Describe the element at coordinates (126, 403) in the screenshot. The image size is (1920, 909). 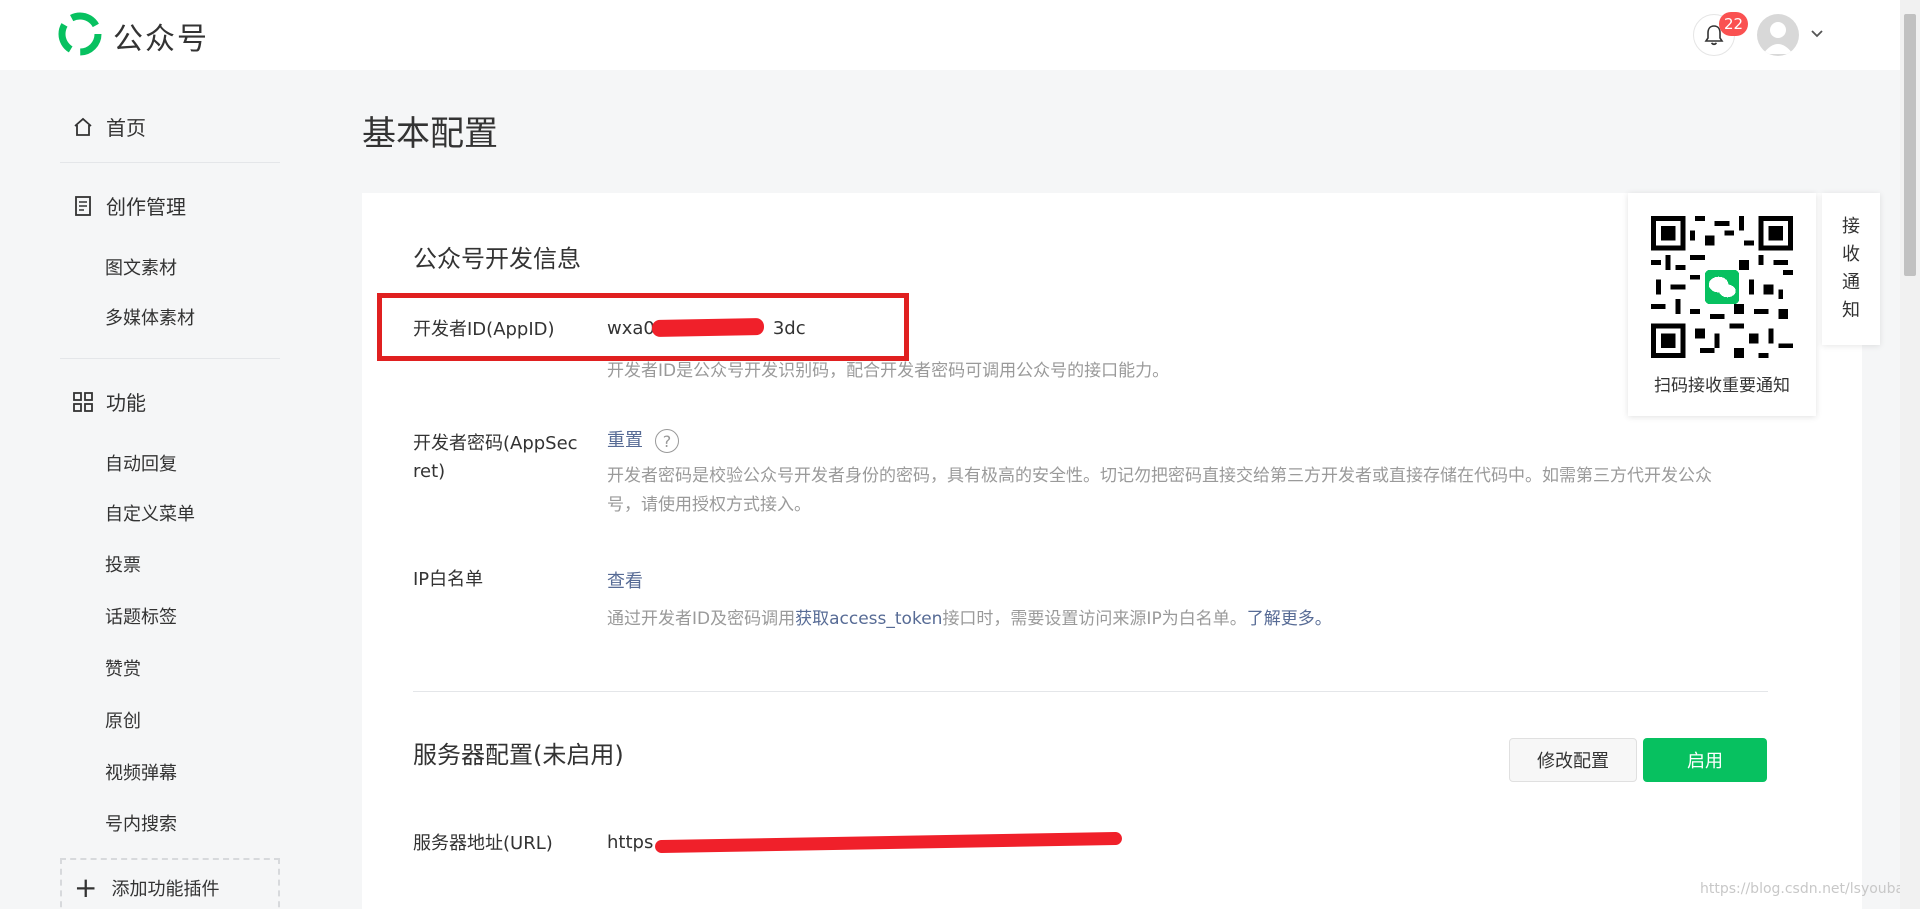
I see `sidebar-item-label: 功能` at that location.